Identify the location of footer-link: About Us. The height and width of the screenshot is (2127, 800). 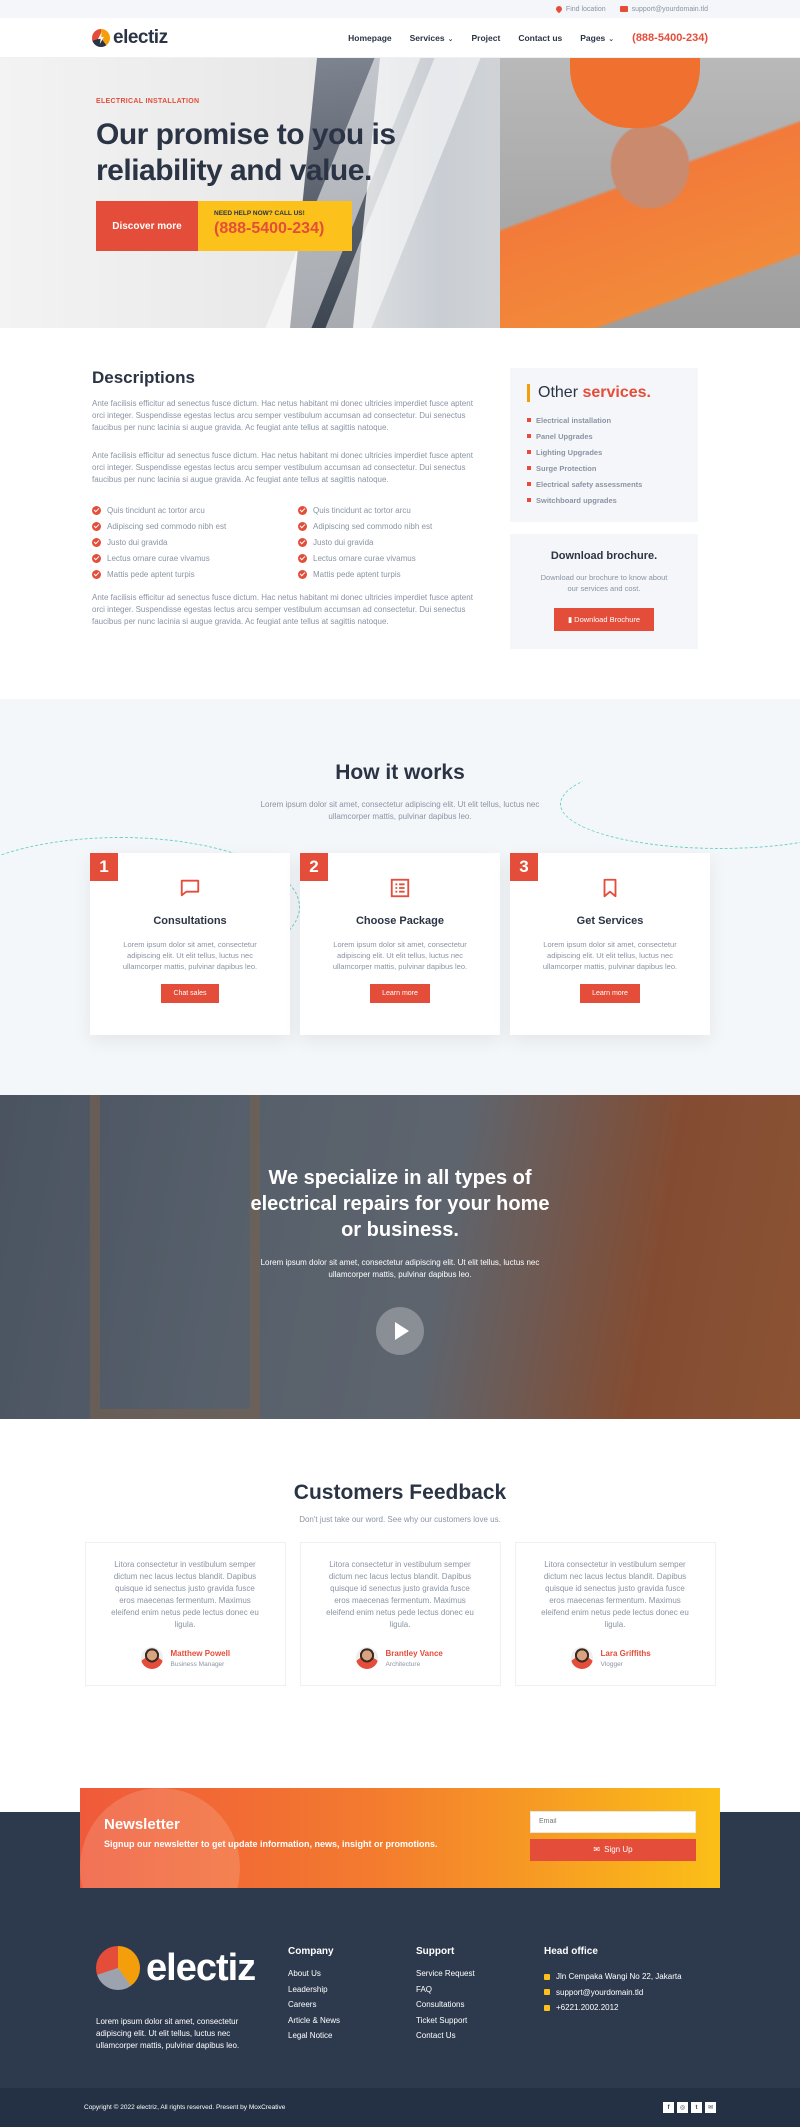
(352, 1977).